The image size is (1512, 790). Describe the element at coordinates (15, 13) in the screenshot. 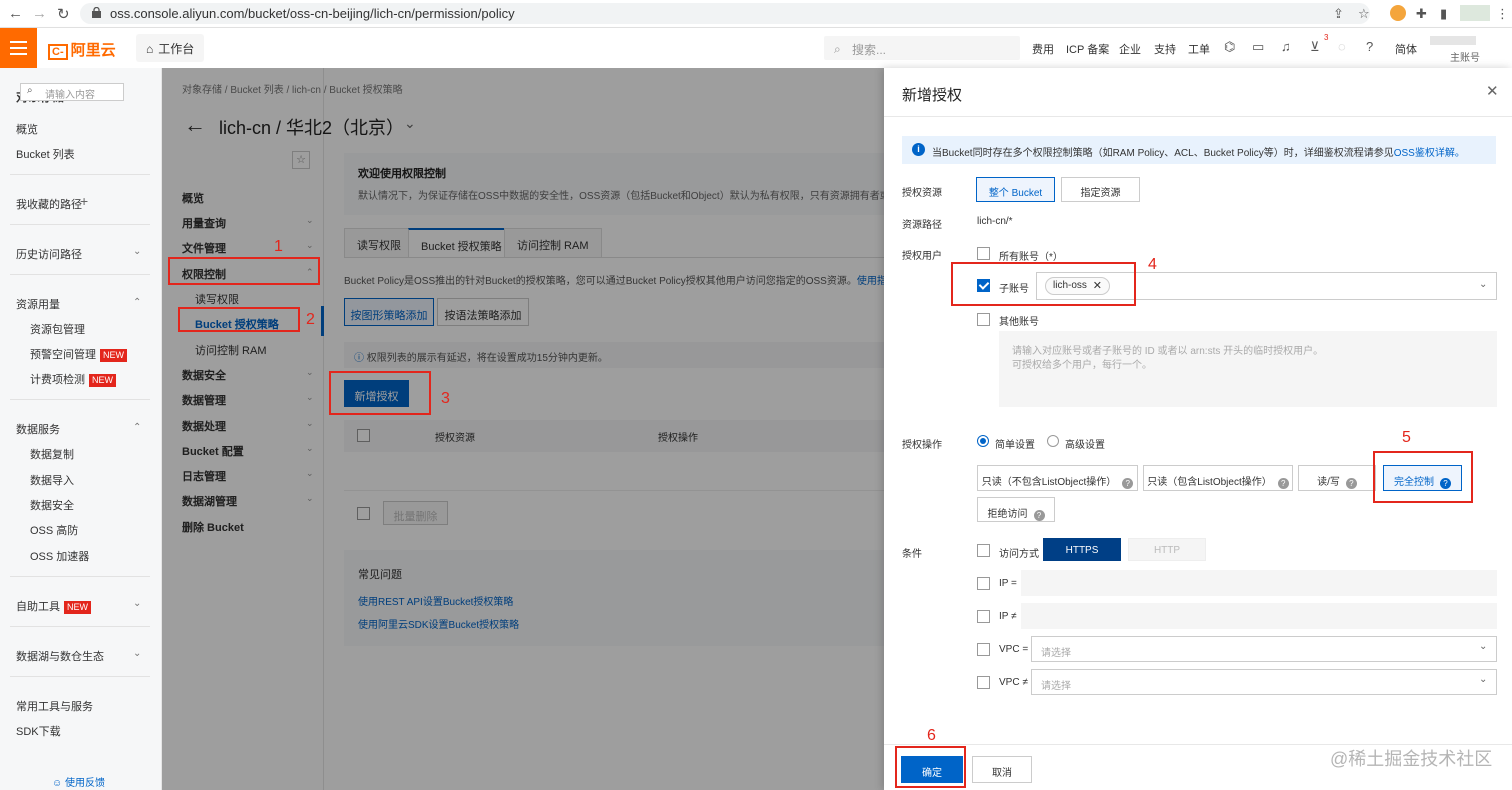

I see `back-icon: ←` at that location.